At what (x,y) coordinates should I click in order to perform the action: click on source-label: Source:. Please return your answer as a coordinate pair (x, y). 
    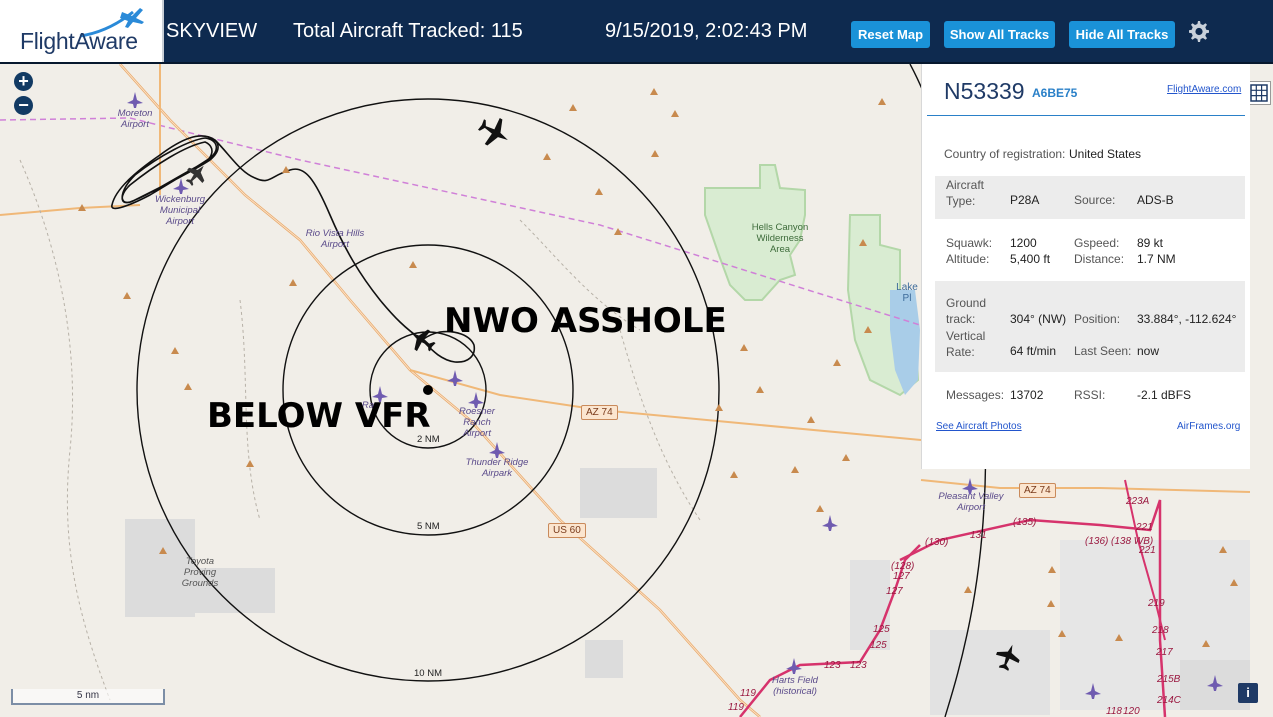
    Looking at the image, I should click on (1095, 200).